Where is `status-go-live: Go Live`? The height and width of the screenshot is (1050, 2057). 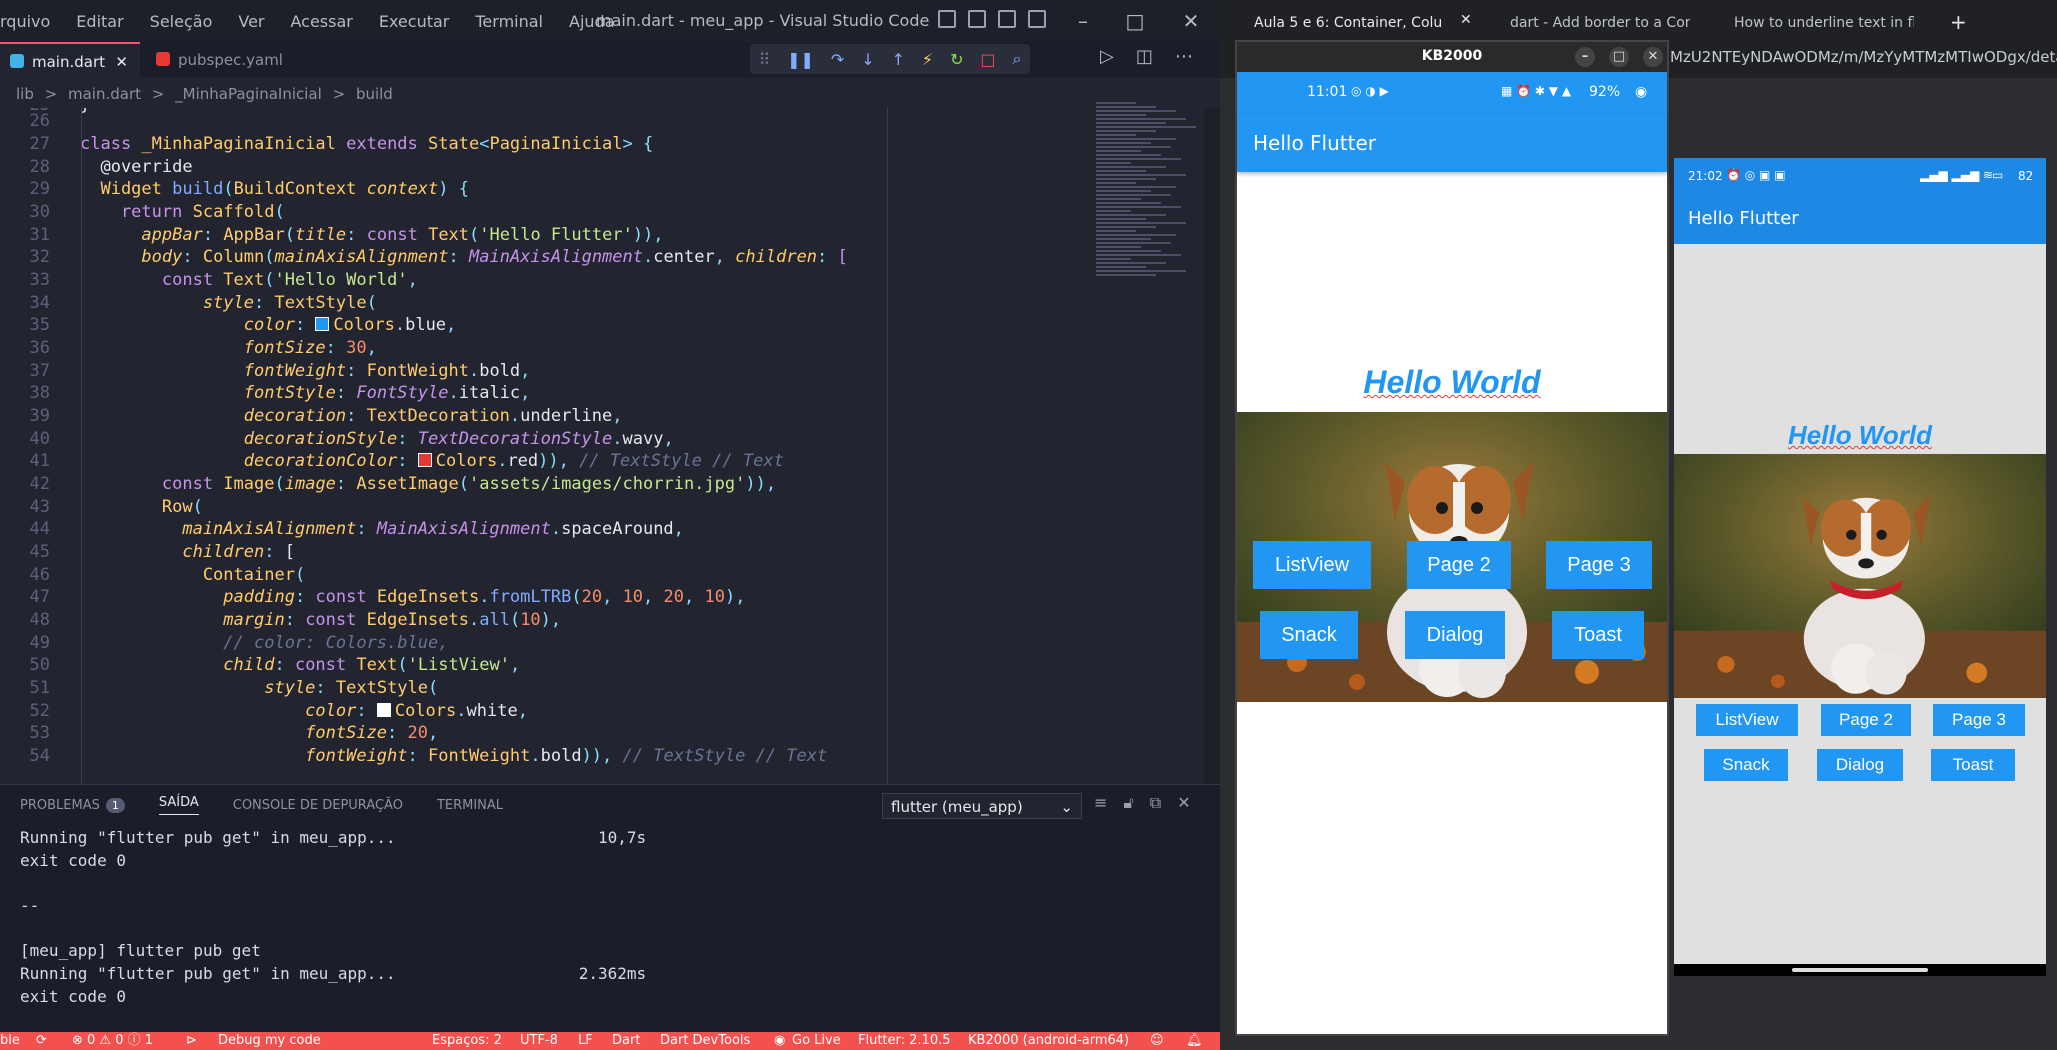 status-go-live: Go Live is located at coordinates (816, 1041).